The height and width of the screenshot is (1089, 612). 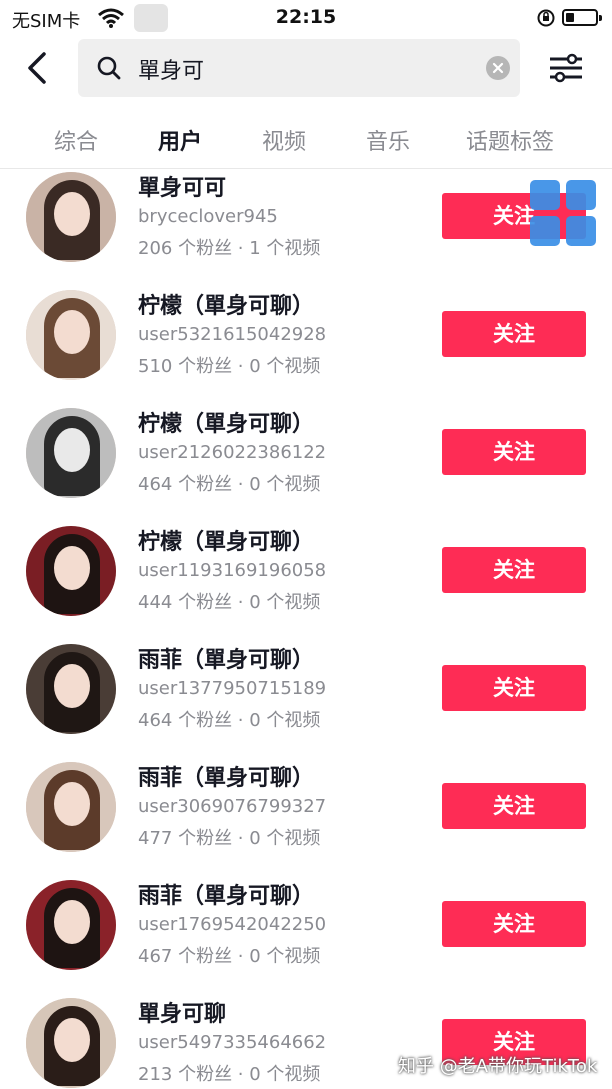 I want to click on back-icon, so click(x=38, y=68).